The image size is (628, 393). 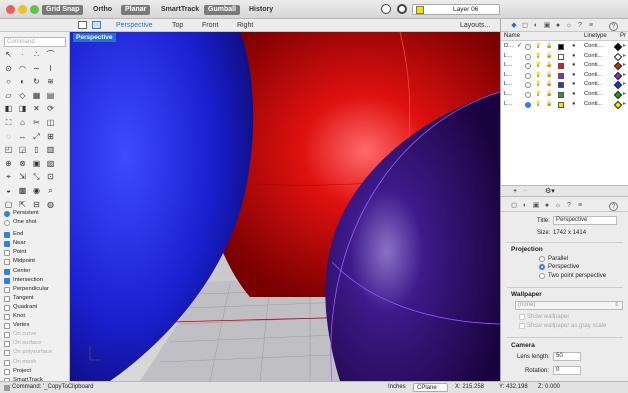 I want to click on light-props-icon: ☼, so click(x=558, y=206).